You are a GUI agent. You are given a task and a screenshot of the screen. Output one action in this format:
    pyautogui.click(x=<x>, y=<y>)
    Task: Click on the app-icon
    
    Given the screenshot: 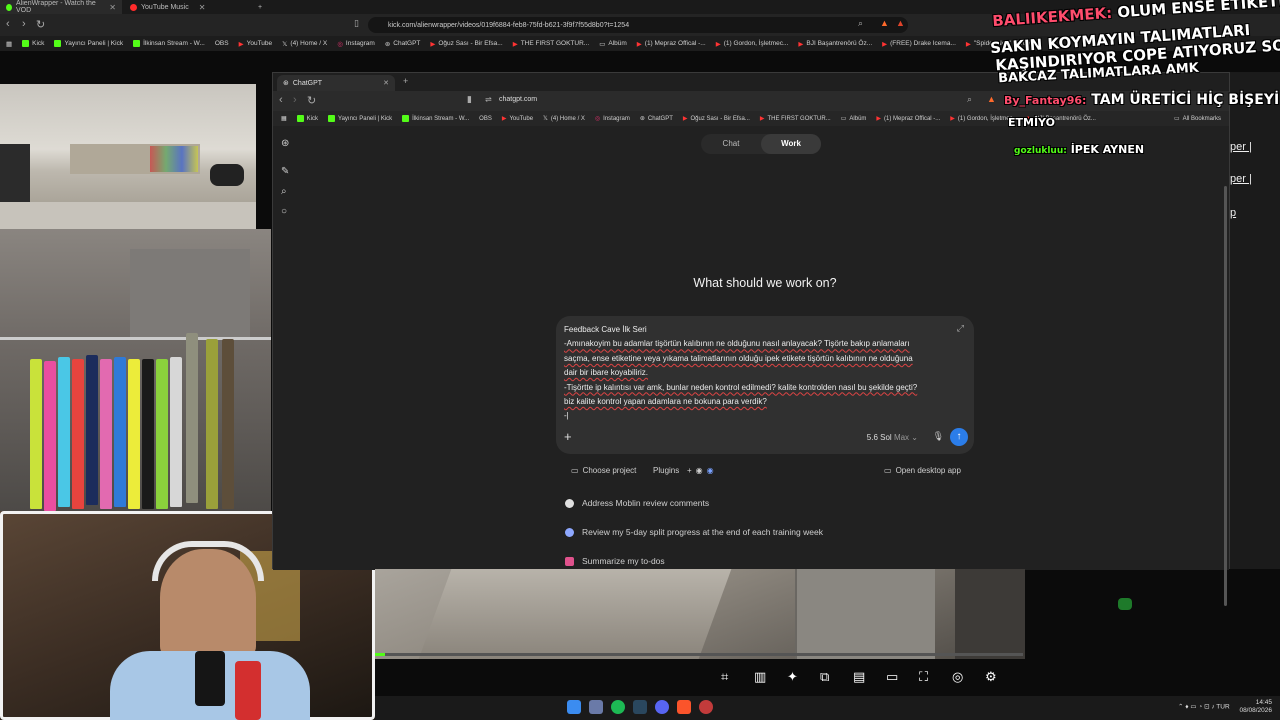 What is the action you would take?
    pyautogui.click(x=706, y=707)
    